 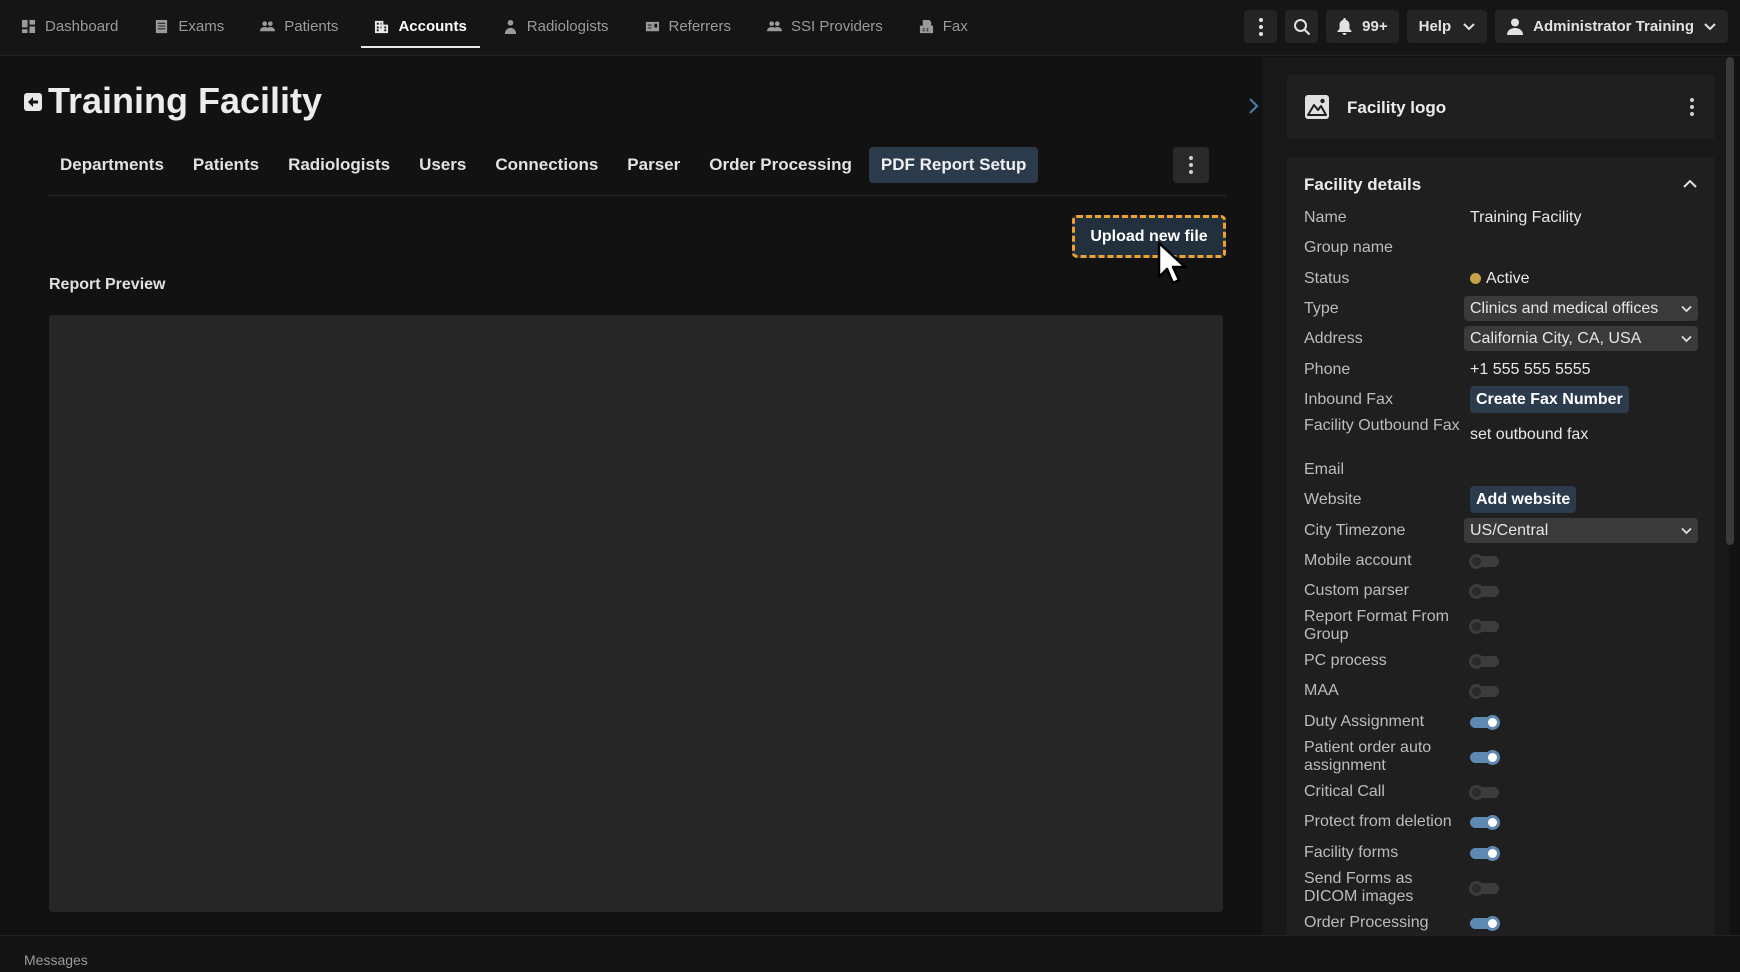 I want to click on help-menu: Help, so click(x=1447, y=26).